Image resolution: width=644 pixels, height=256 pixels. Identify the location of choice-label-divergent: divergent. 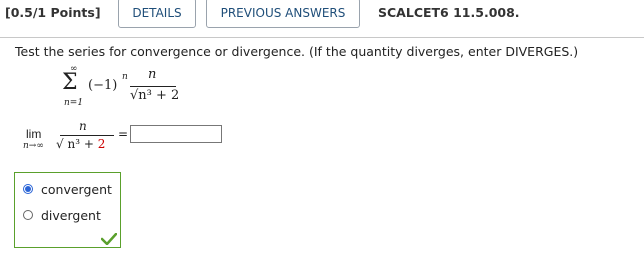
(71, 215).